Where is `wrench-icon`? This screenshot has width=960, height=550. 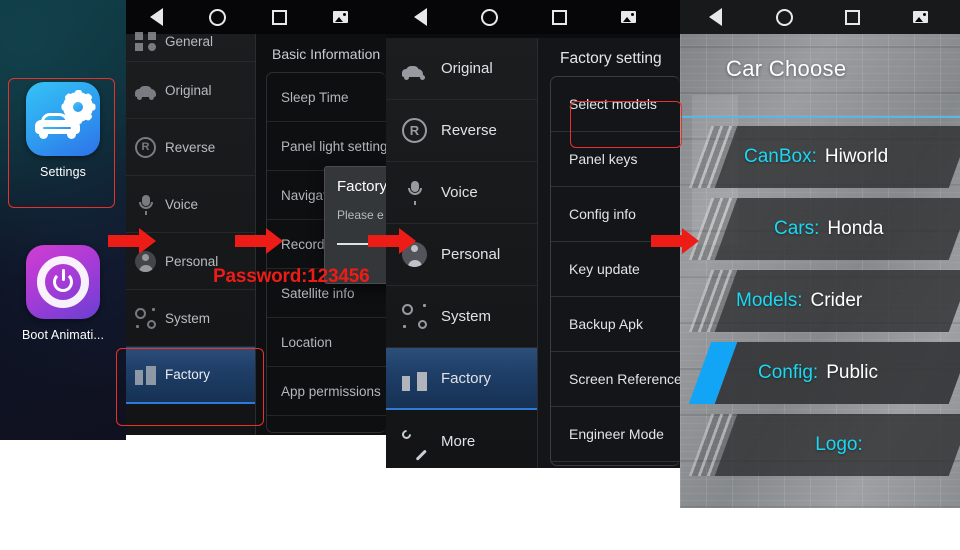 wrench-icon is located at coordinates (414, 444).